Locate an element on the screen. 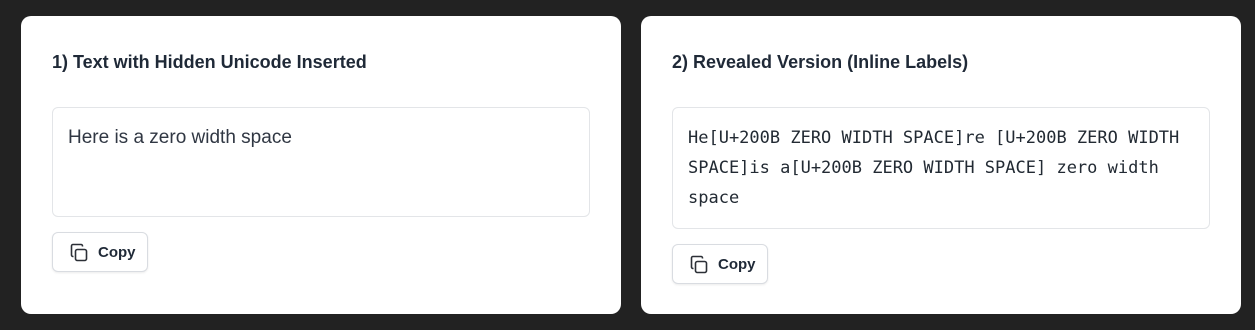 The image size is (1255, 330). copy-revealed-text-button: Copy is located at coordinates (720, 264).